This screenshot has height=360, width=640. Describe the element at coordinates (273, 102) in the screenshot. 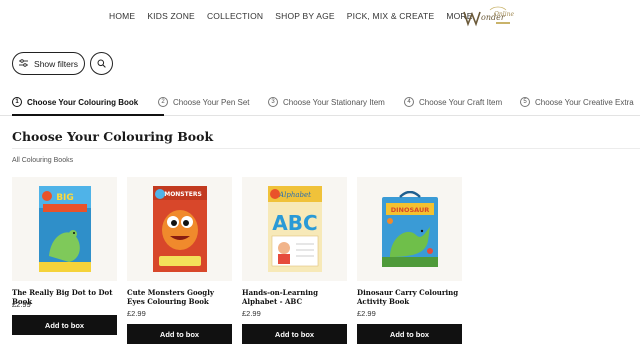

I see `step-number: 3` at that location.